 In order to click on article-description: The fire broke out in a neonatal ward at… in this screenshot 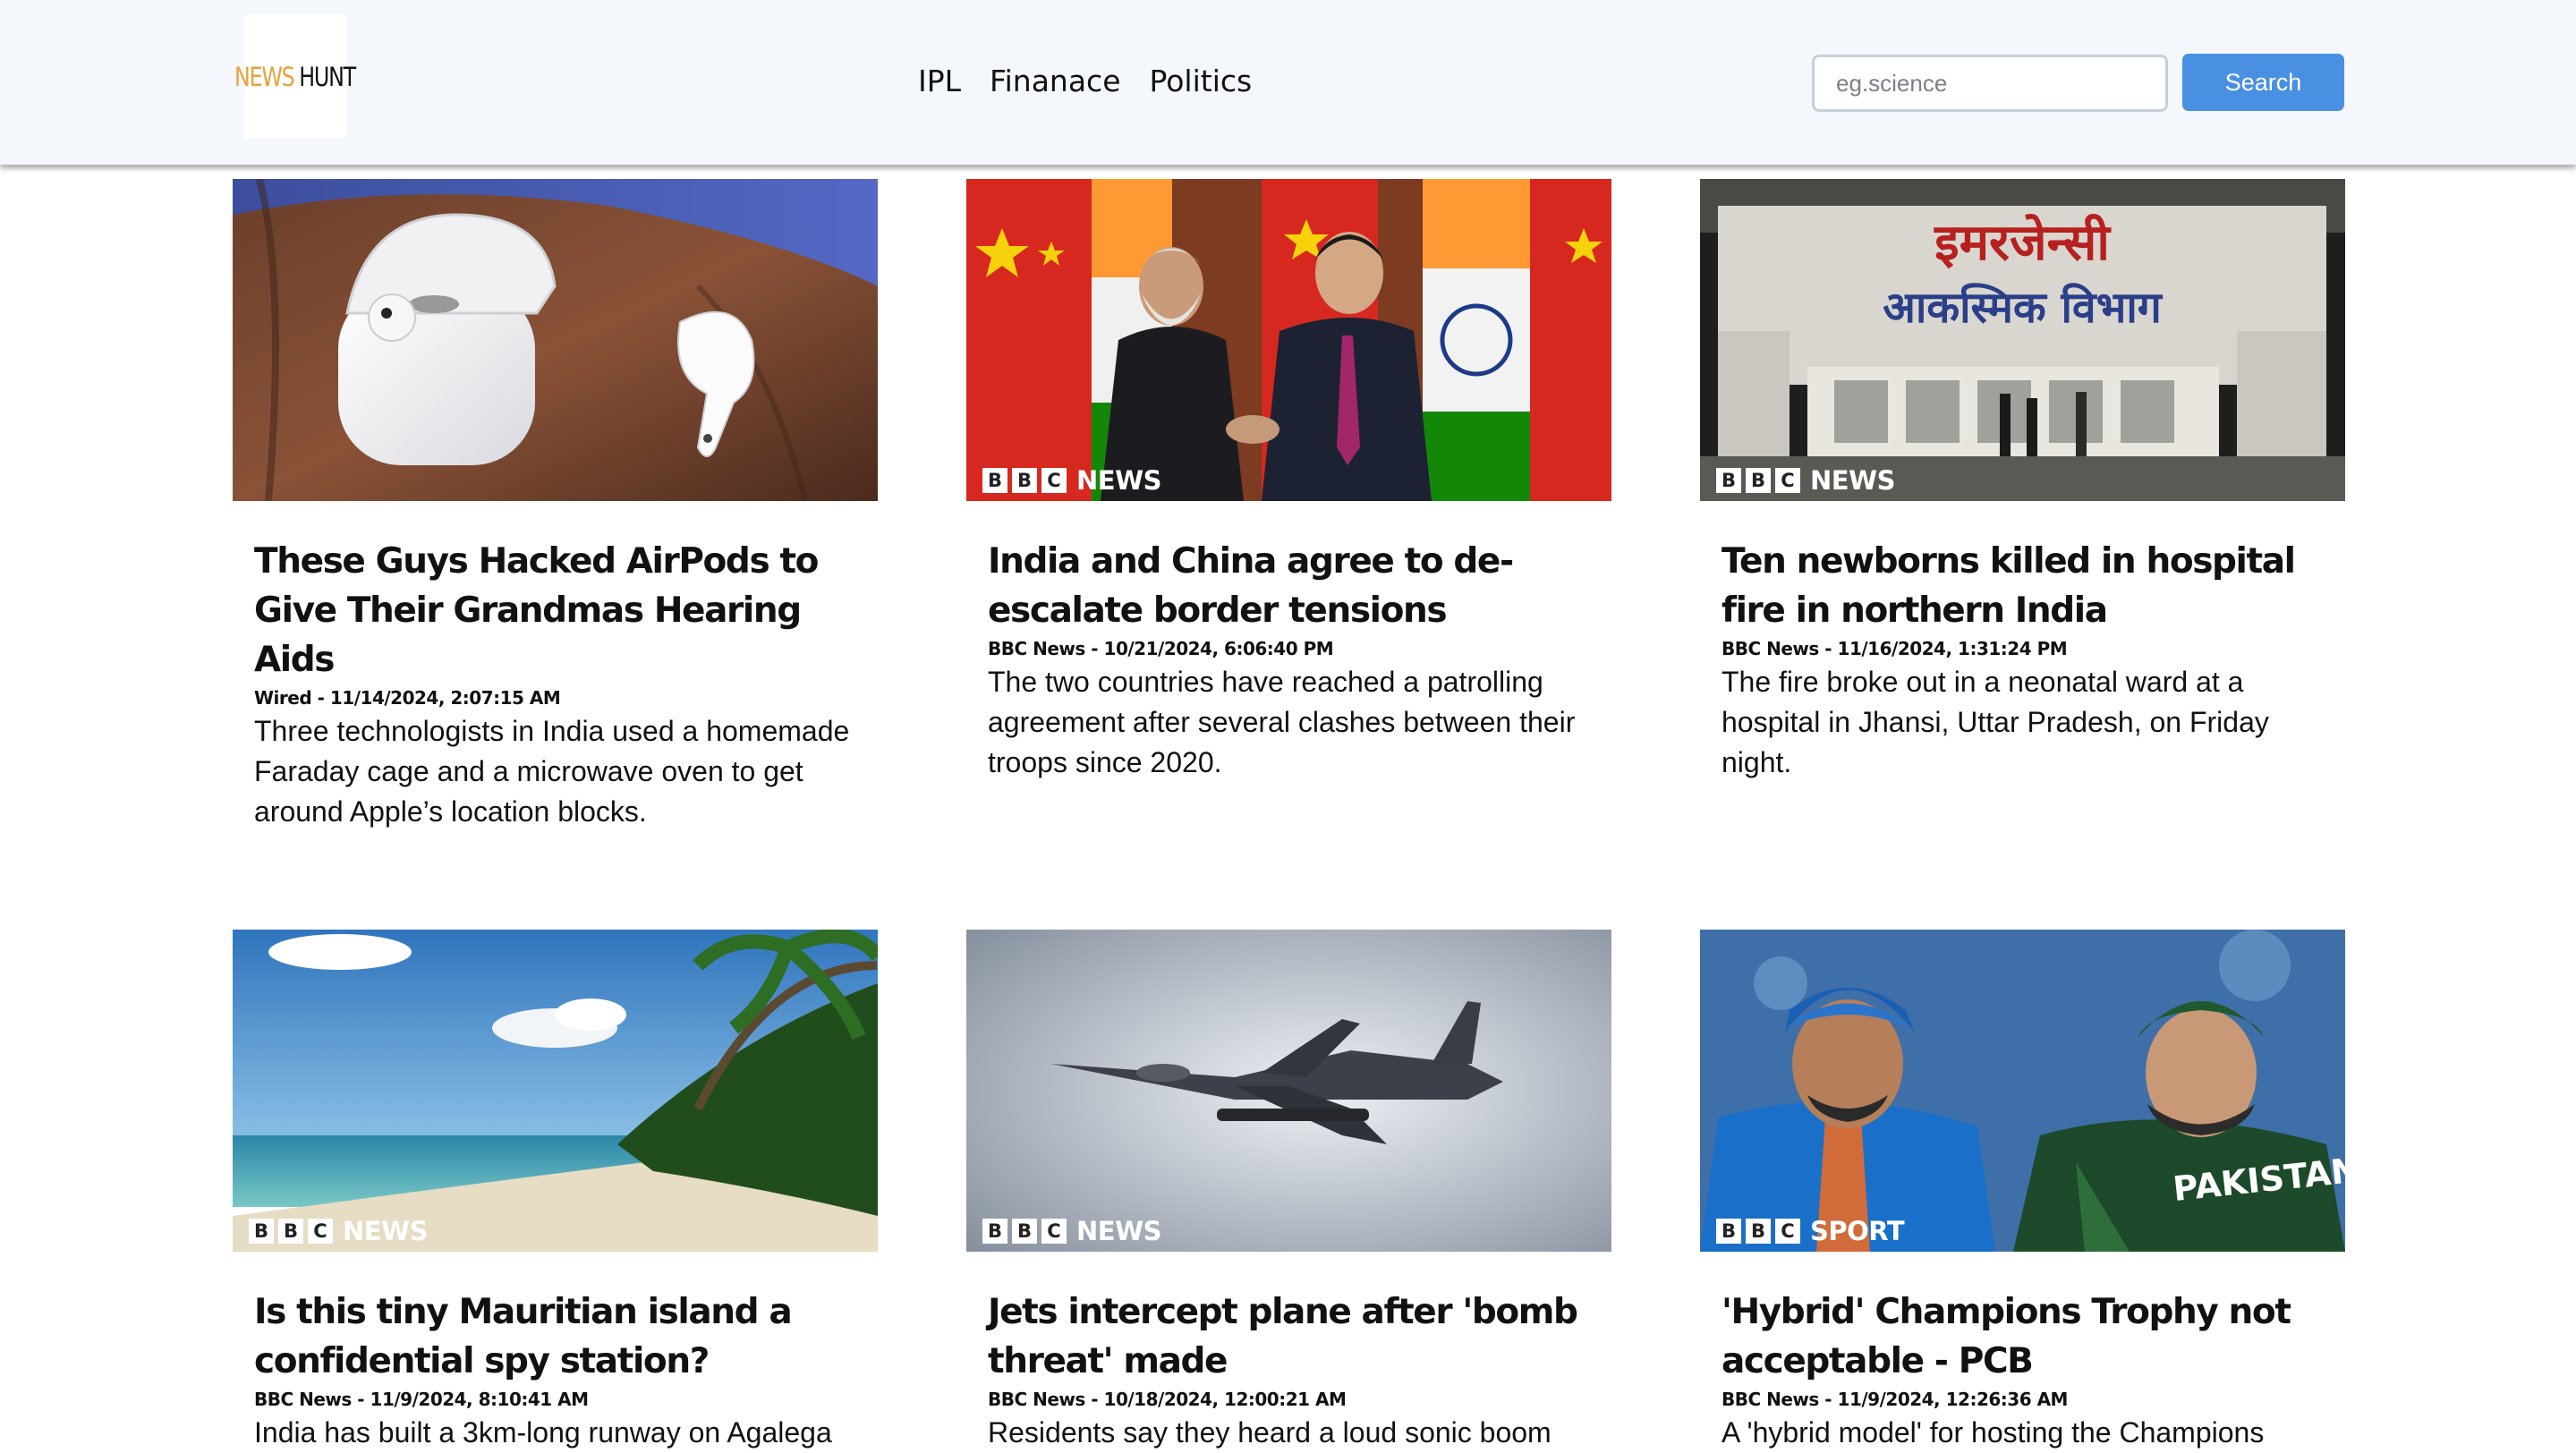, I will do `click(1995, 722)`.